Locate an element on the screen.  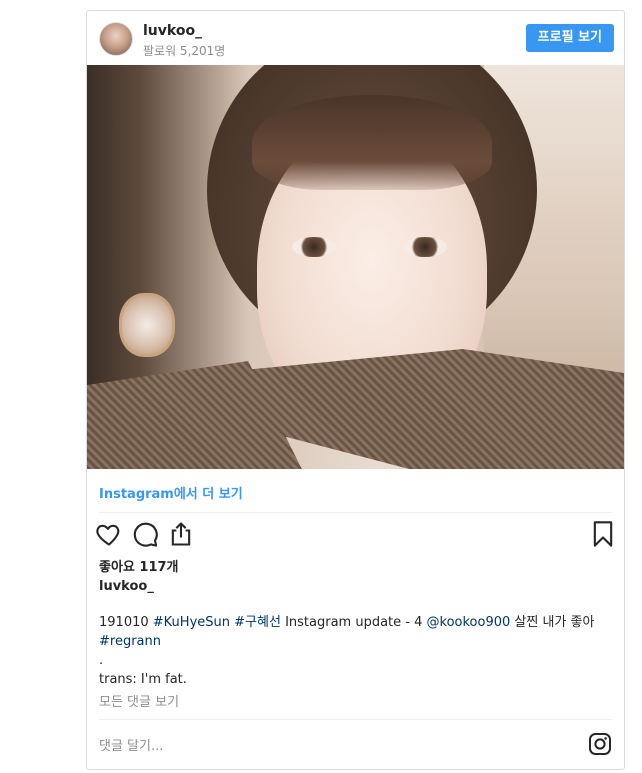
view-profile-button: 프로필 보기 is located at coordinates (569, 38).